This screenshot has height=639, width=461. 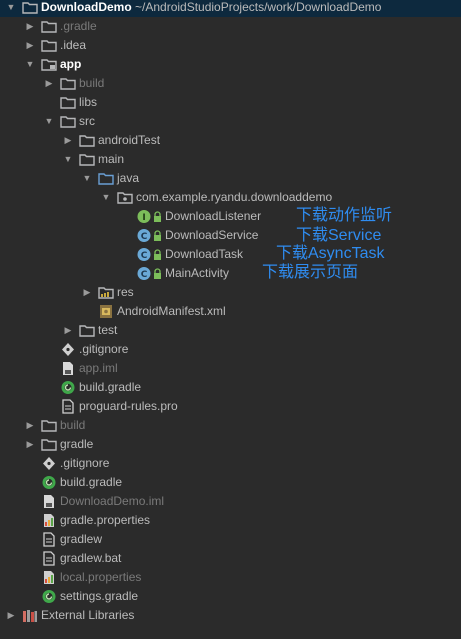 I want to click on interface-icon: I, so click(x=144, y=216).